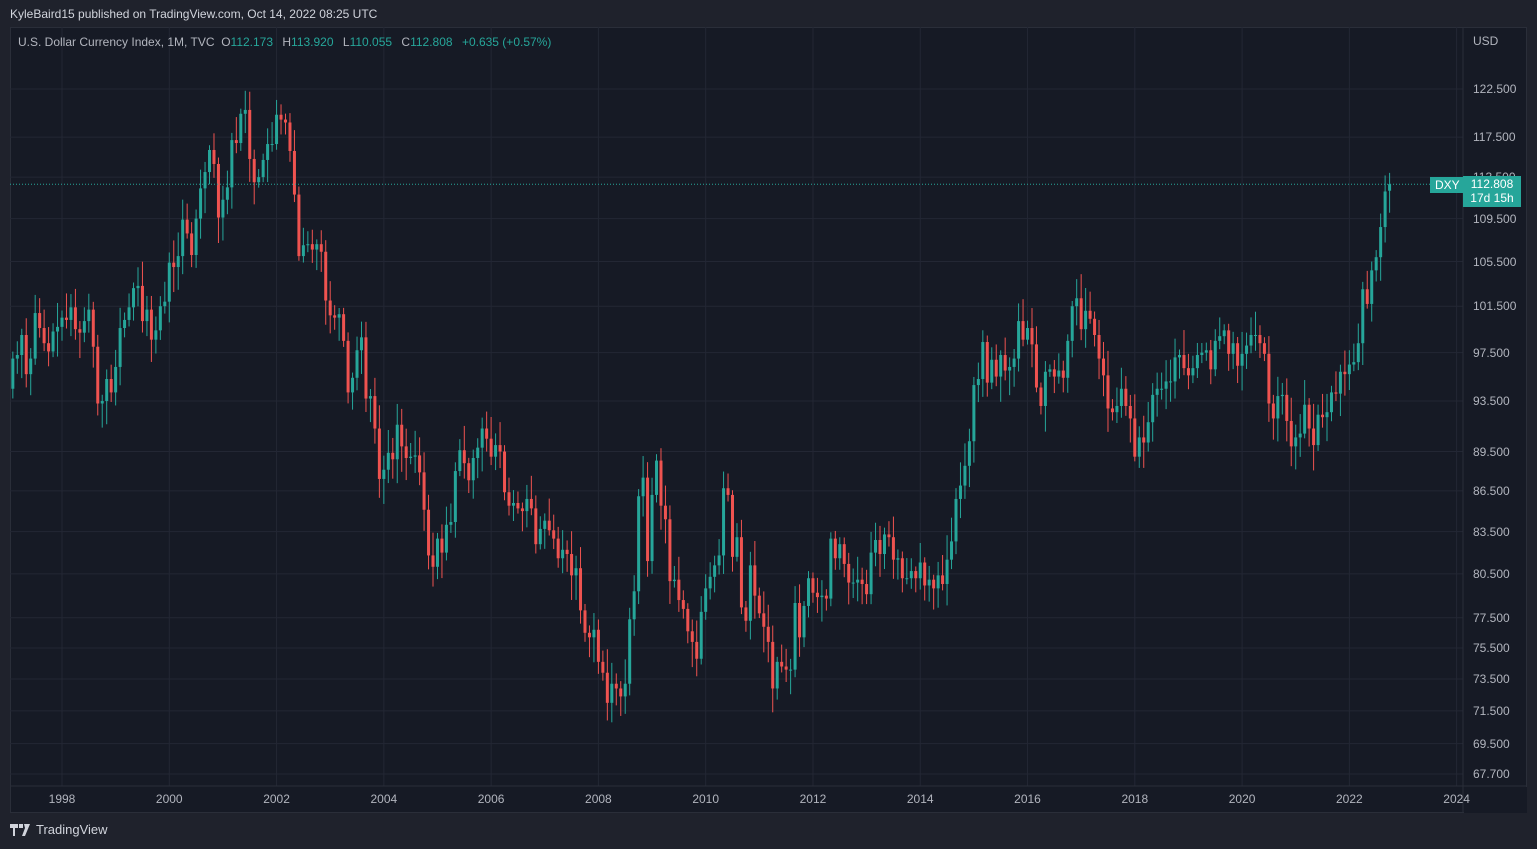  What do you see at coordinates (1242, 799) in the screenshot?
I see `time-tick-label: 2020` at bounding box center [1242, 799].